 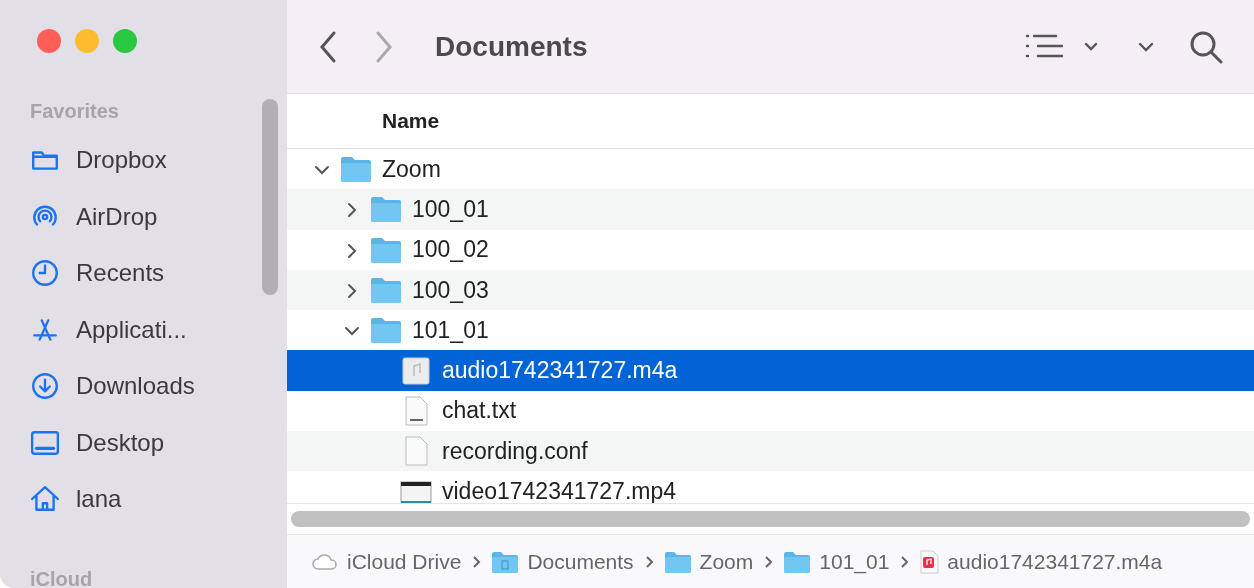 What do you see at coordinates (75, 111) in the screenshot?
I see `section-heading: Favorites` at bounding box center [75, 111].